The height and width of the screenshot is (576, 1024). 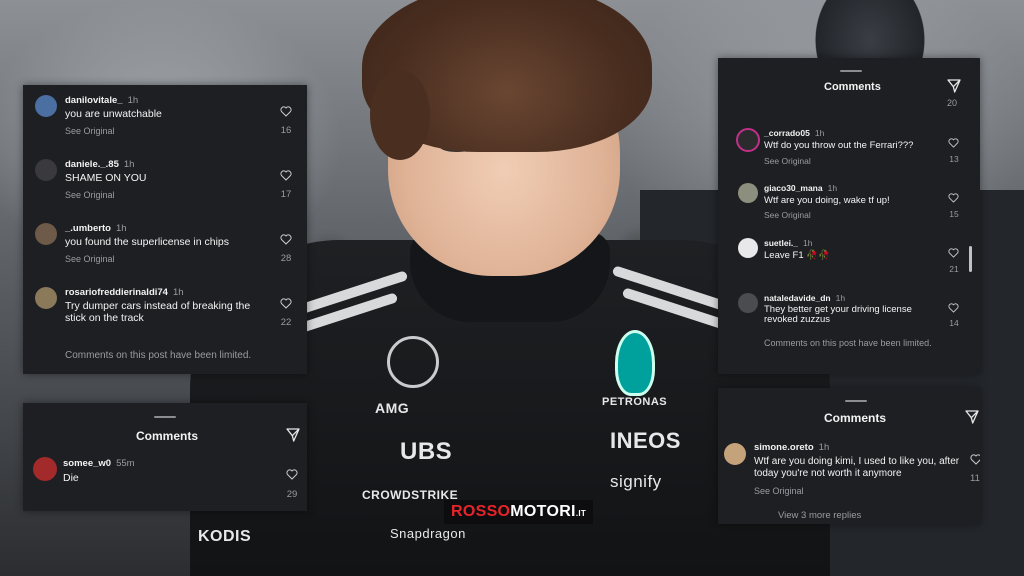 What do you see at coordinates (793, 188) in the screenshot?
I see `username-text: giaco30_mana` at bounding box center [793, 188].